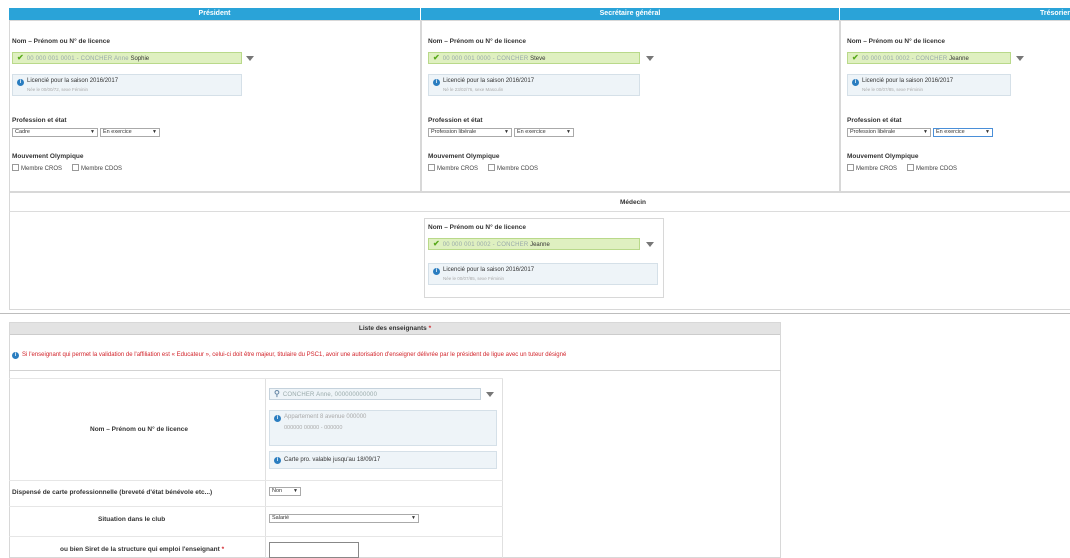  What do you see at coordinates (139, 429) in the screenshot?
I see `enseignant-name-label: Nom – Prénom ou N° de licence` at bounding box center [139, 429].